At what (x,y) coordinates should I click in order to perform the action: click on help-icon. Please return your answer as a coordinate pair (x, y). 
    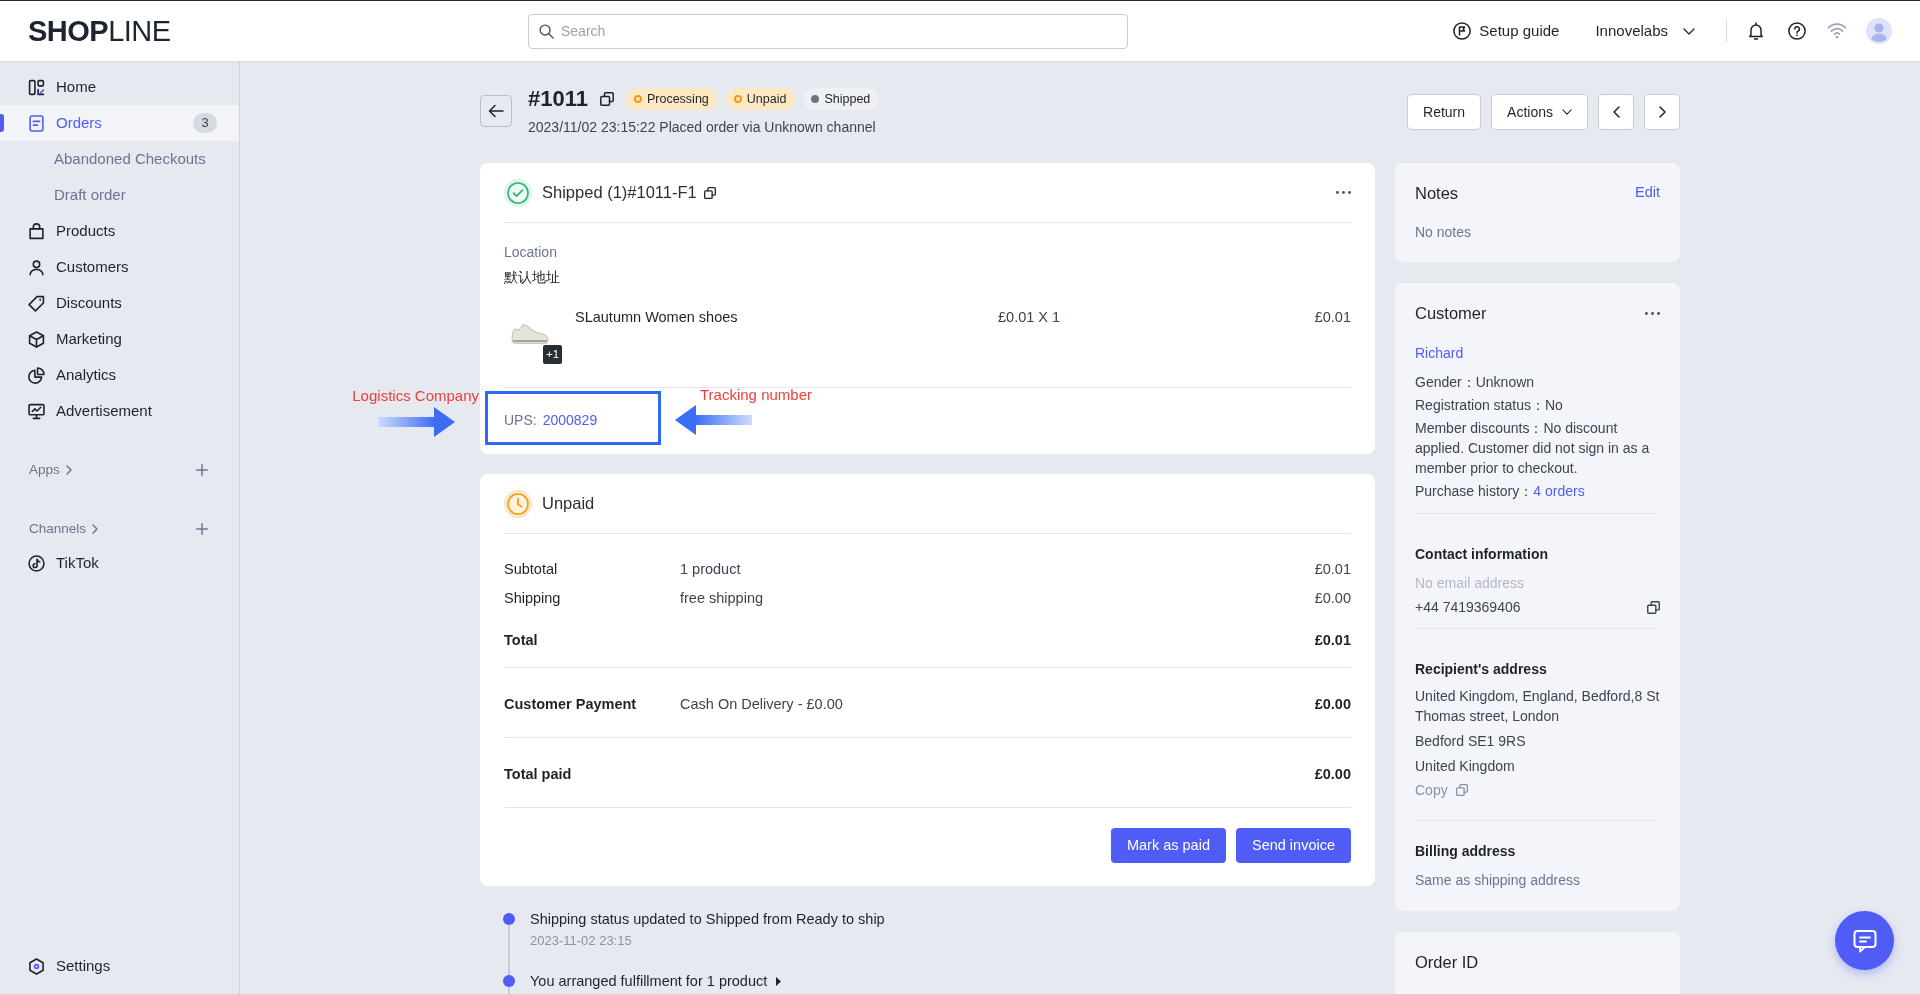
    Looking at the image, I should click on (1797, 31).